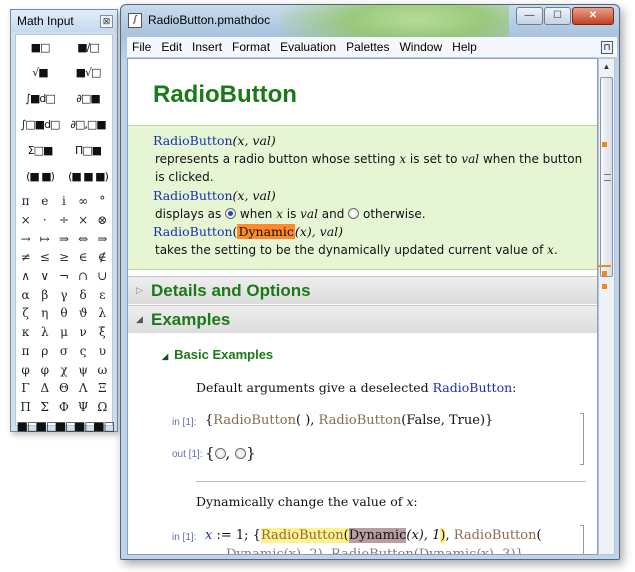 This screenshot has height=572, width=635. I want to click on template-button: ∫□■d□, so click(40, 124).